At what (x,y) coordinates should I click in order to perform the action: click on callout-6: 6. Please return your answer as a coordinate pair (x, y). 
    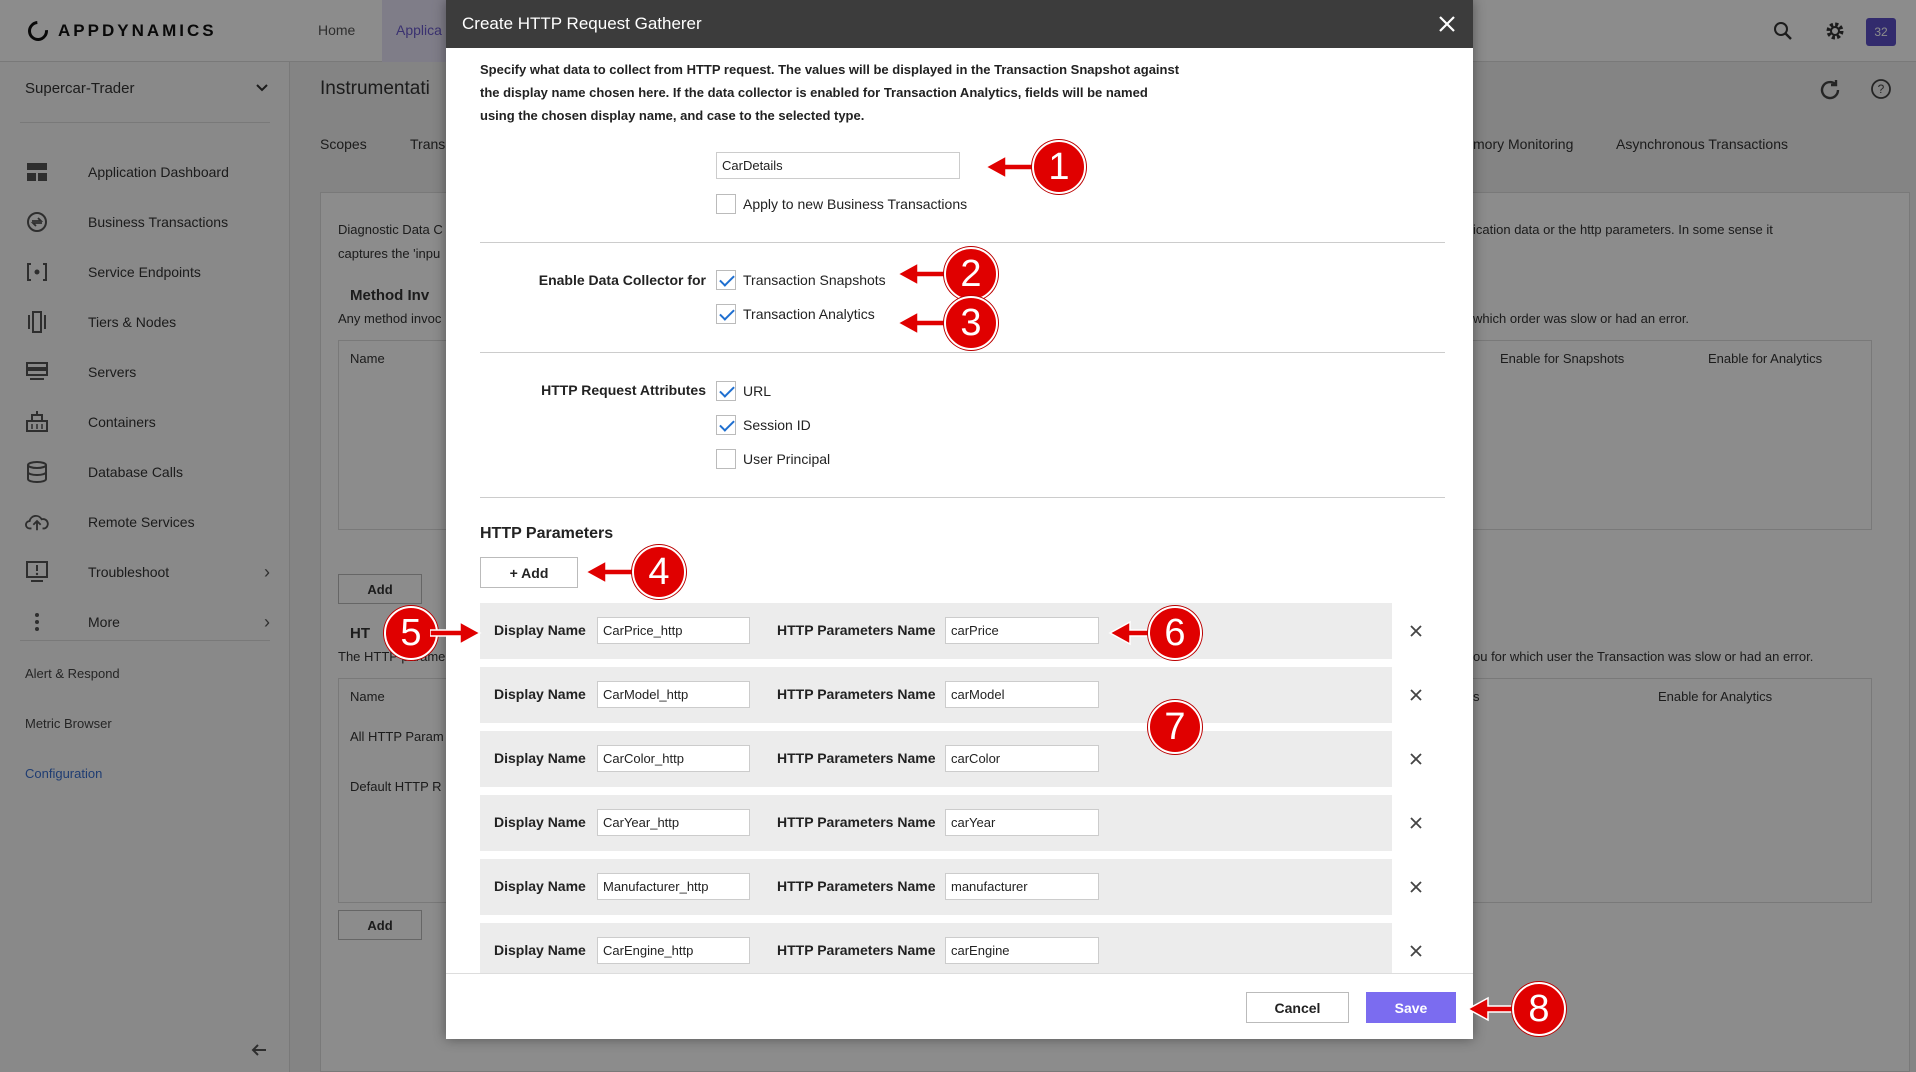
    Looking at the image, I should click on (1175, 633).